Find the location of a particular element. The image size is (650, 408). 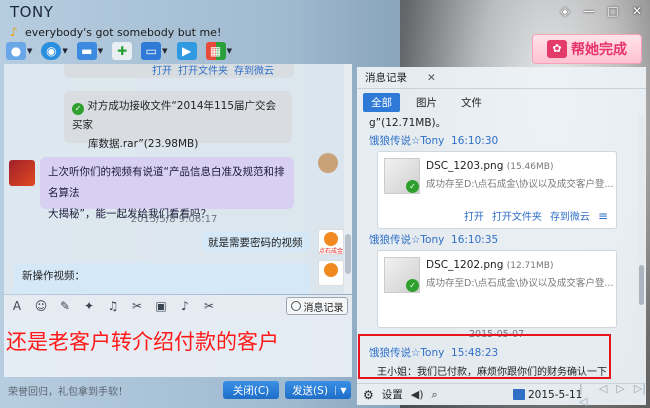

speaker-icon: ◀) is located at coordinates (417, 394).